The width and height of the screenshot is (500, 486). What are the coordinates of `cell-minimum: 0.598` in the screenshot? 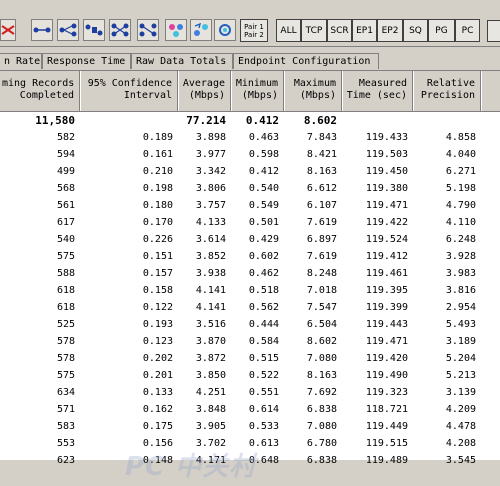 It's located at (263, 154).